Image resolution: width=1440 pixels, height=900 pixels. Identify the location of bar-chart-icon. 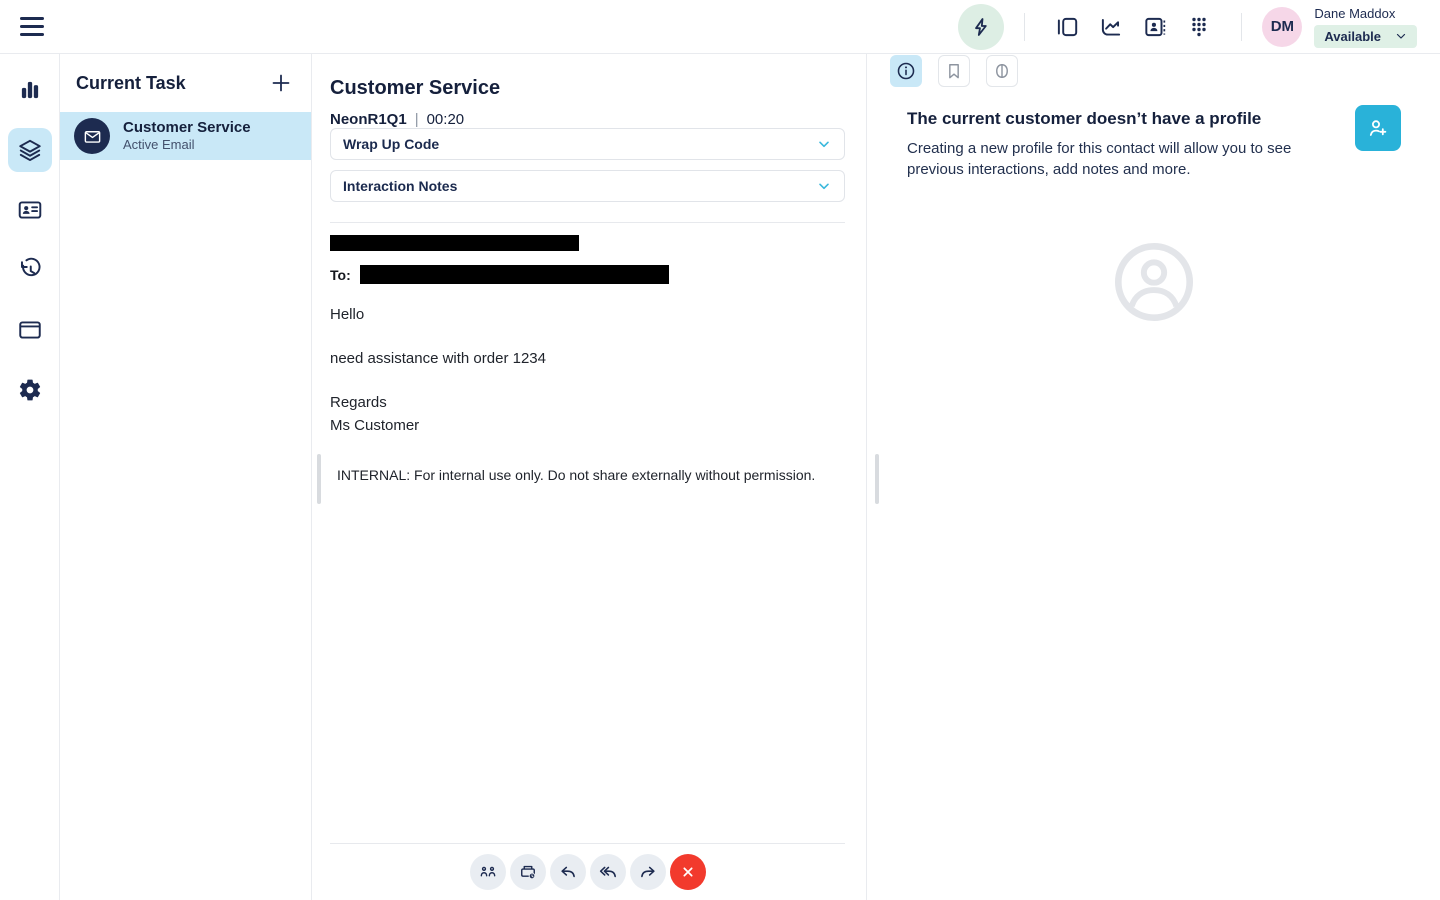
(30, 90).